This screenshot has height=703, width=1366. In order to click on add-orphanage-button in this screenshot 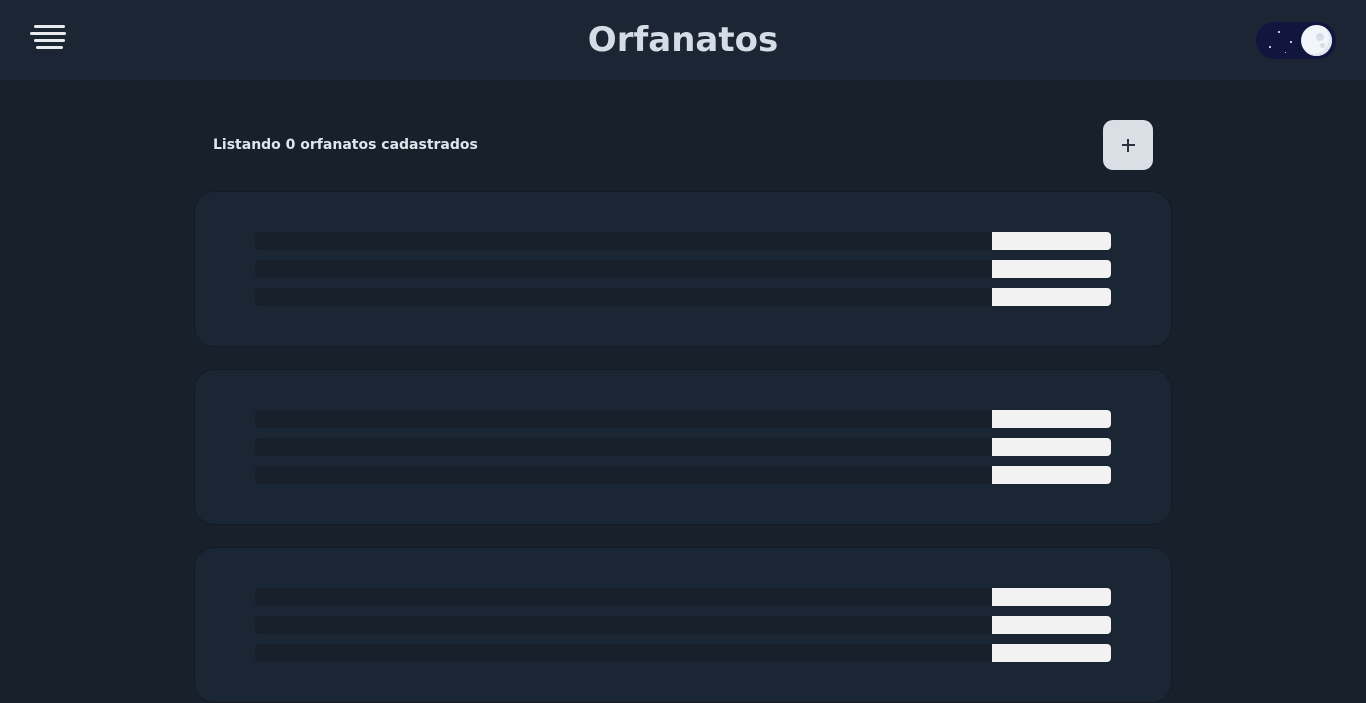, I will do `click(1128, 145)`.